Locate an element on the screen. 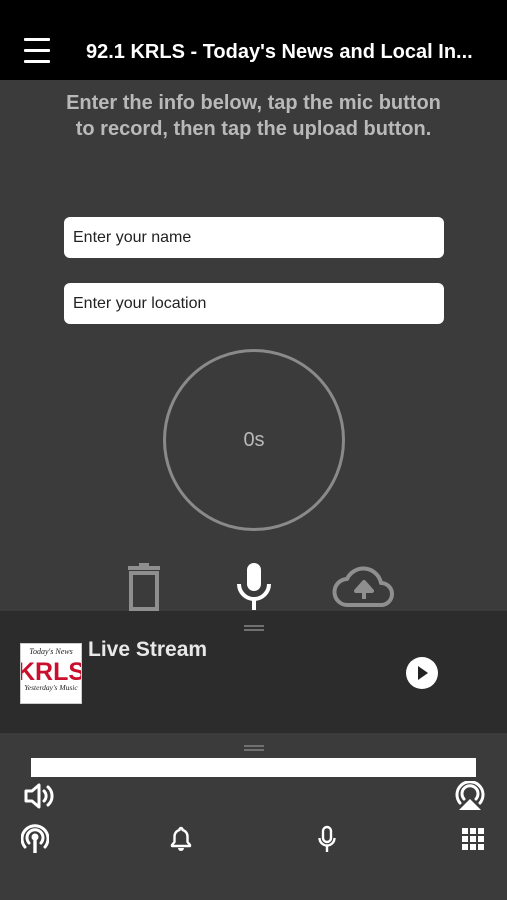 This screenshot has height=900, width=507. hamburger-menu-icon is located at coordinates (38, 52).